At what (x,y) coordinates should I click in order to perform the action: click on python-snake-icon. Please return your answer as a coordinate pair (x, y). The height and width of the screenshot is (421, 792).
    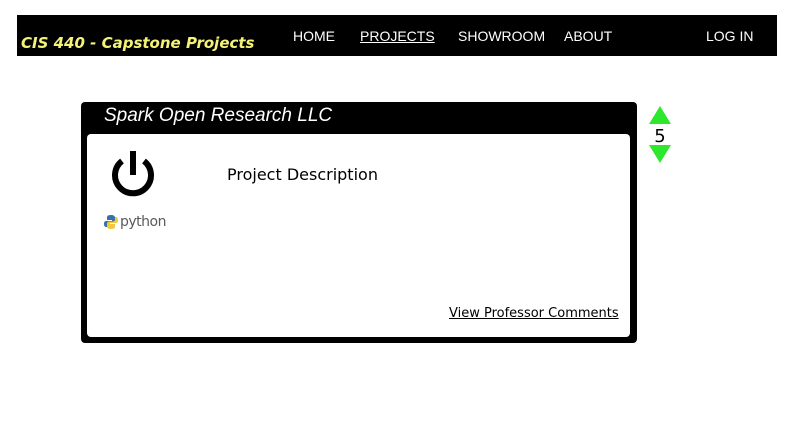
    Looking at the image, I should click on (111, 222).